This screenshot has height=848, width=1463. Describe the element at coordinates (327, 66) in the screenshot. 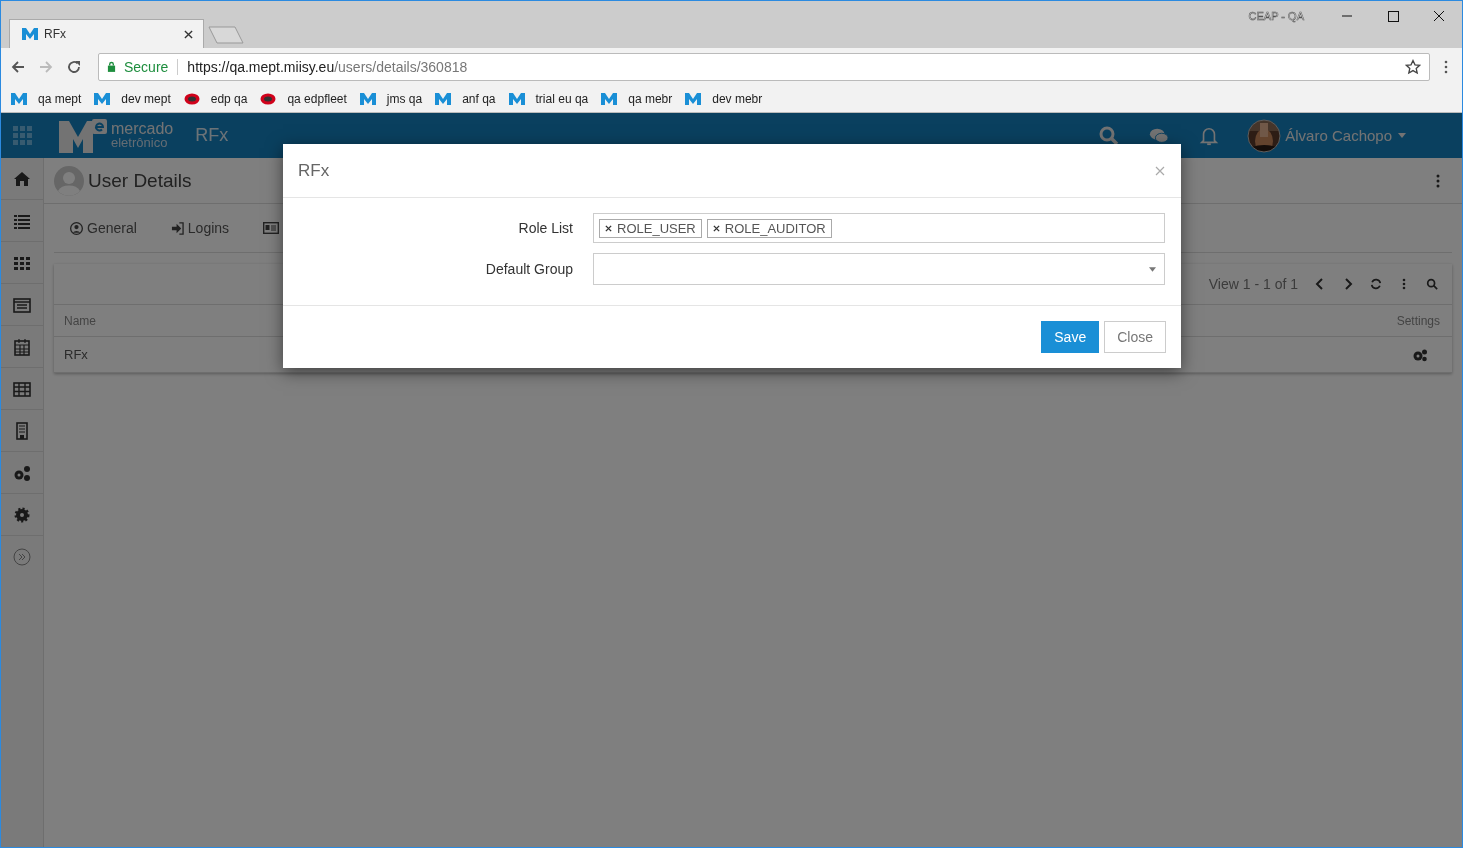

I see `url-text: https://qa.mept.miisy.eu/users/details/360818` at that location.